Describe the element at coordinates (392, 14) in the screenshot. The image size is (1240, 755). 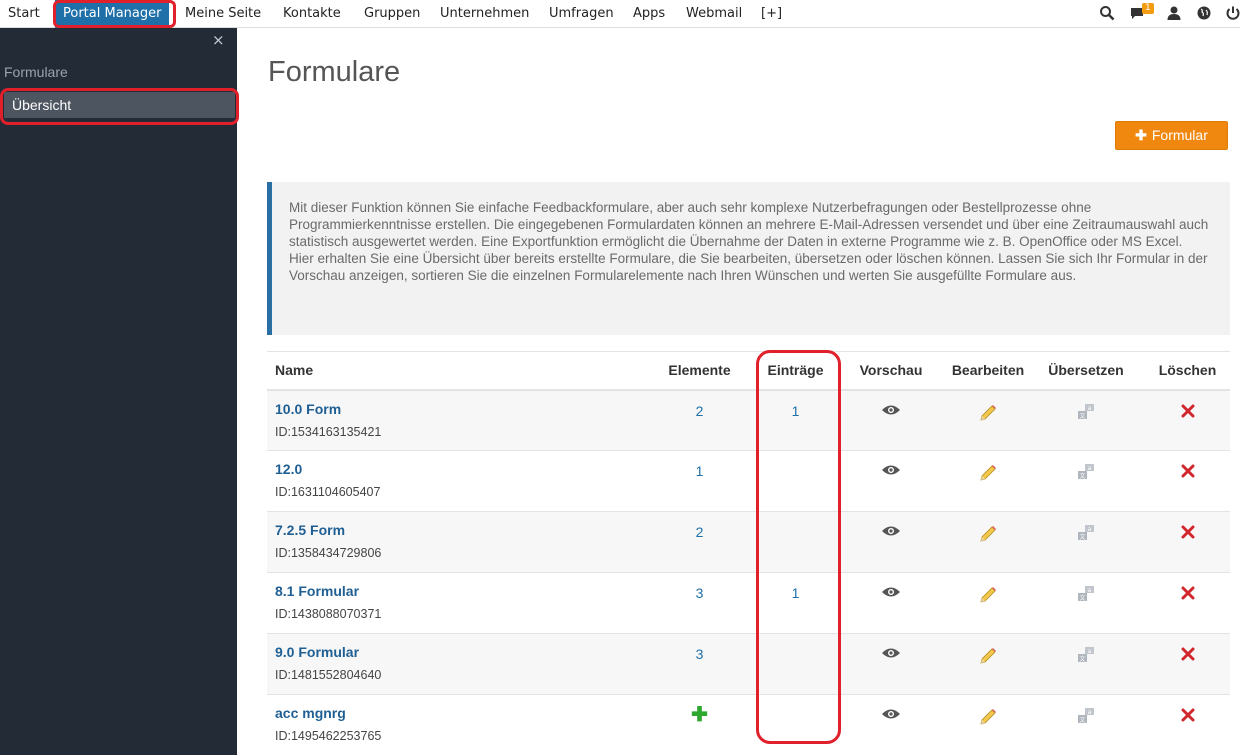
I see `nav-gruppen: Gruppen` at that location.